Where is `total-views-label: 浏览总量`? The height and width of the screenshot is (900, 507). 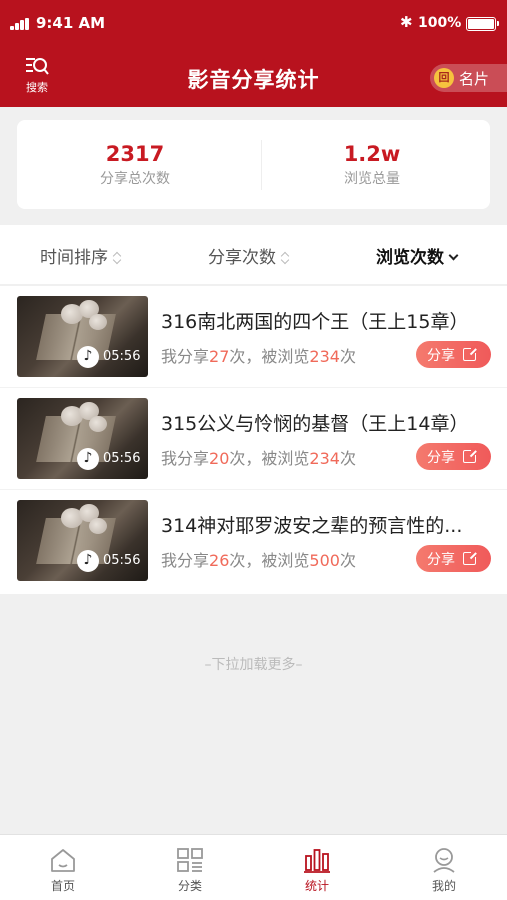
total-views-label: 浏览总量 is located at coordinates (372, 179).